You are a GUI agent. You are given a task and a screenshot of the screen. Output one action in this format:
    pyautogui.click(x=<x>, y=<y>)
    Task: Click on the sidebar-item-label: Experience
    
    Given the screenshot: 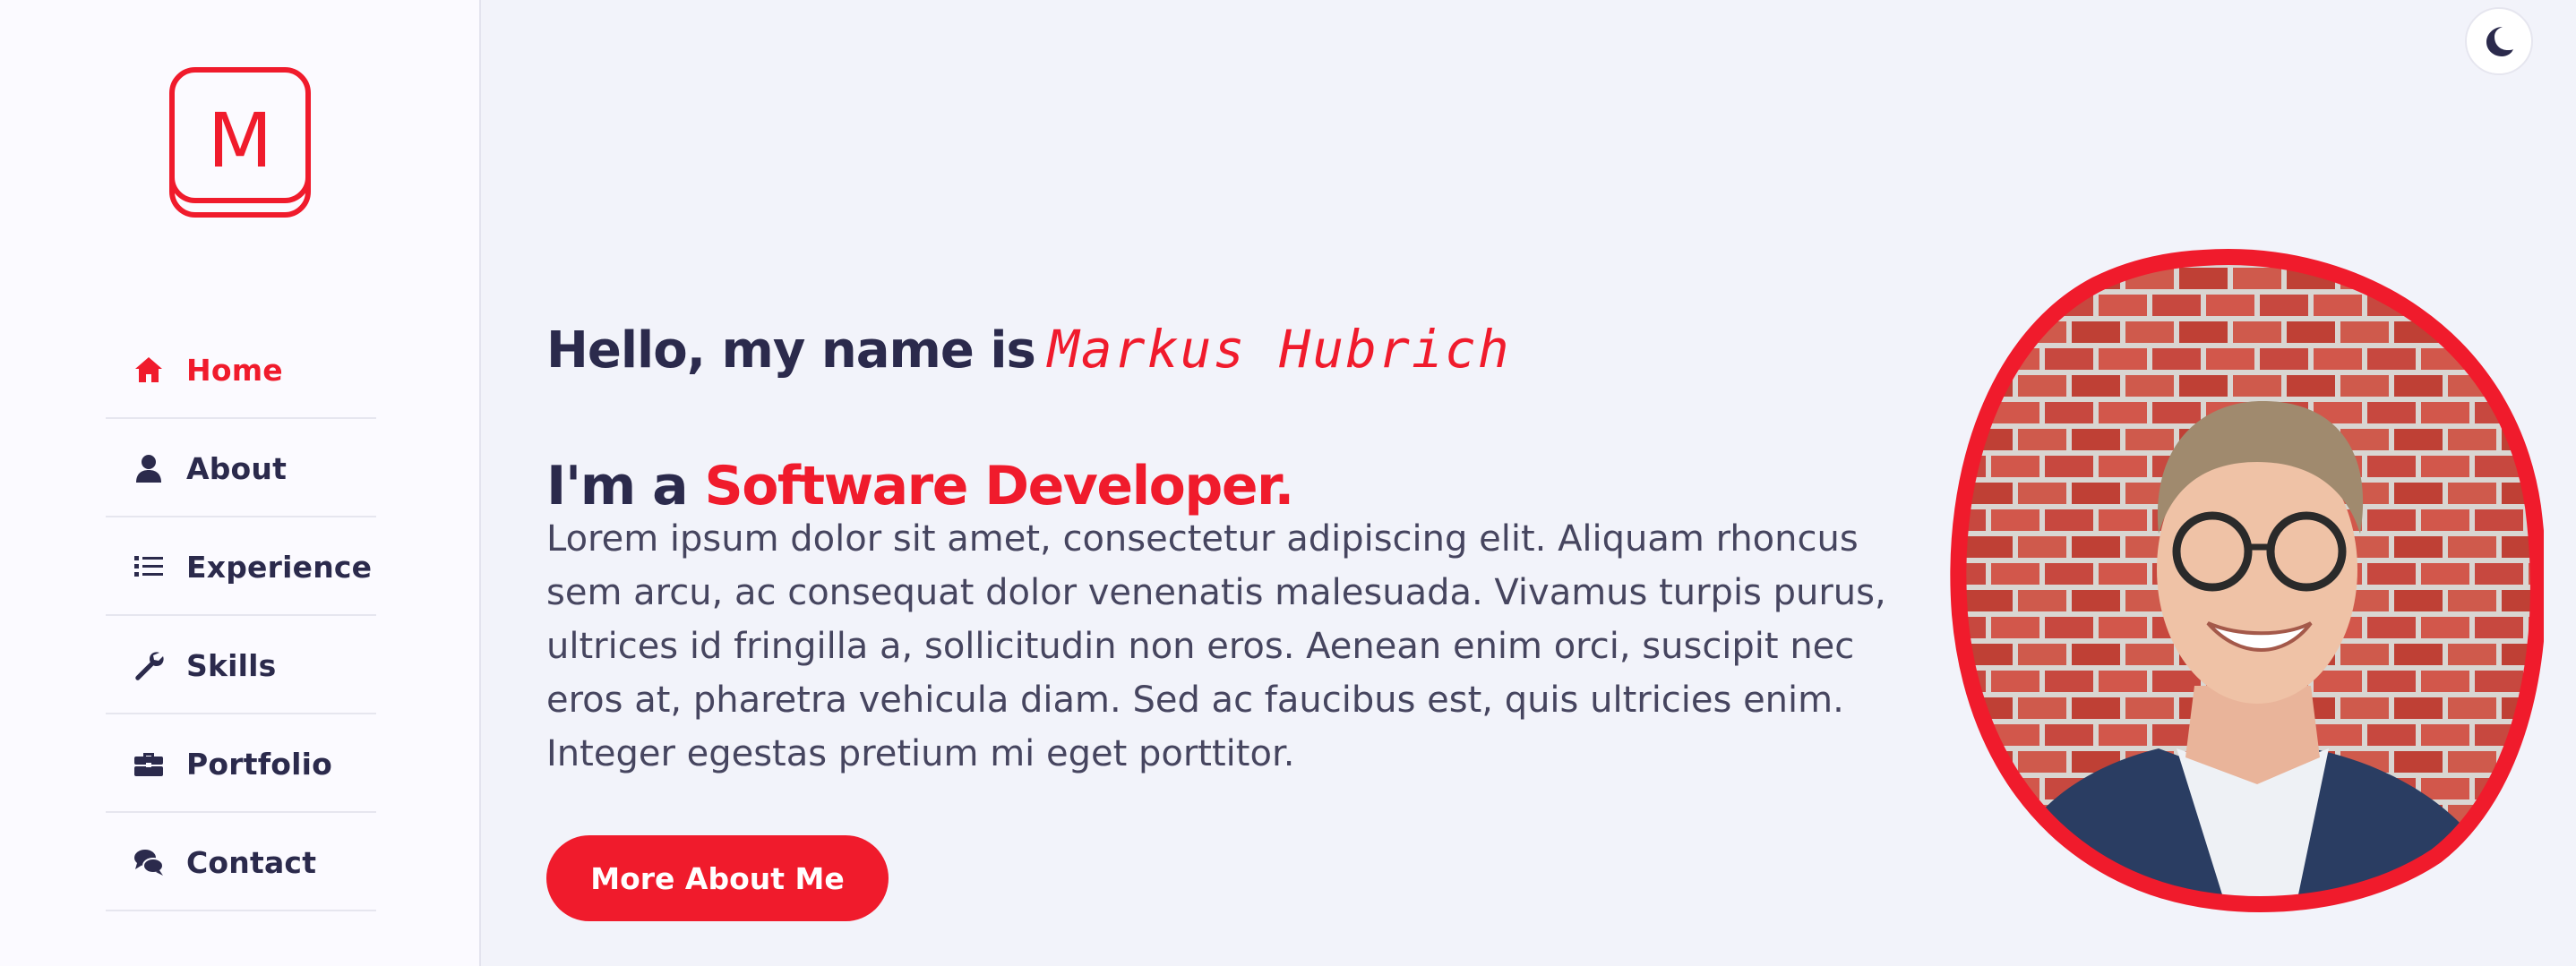 What is the action you would take?
    pyautogui.click(x=279, y=567)
    